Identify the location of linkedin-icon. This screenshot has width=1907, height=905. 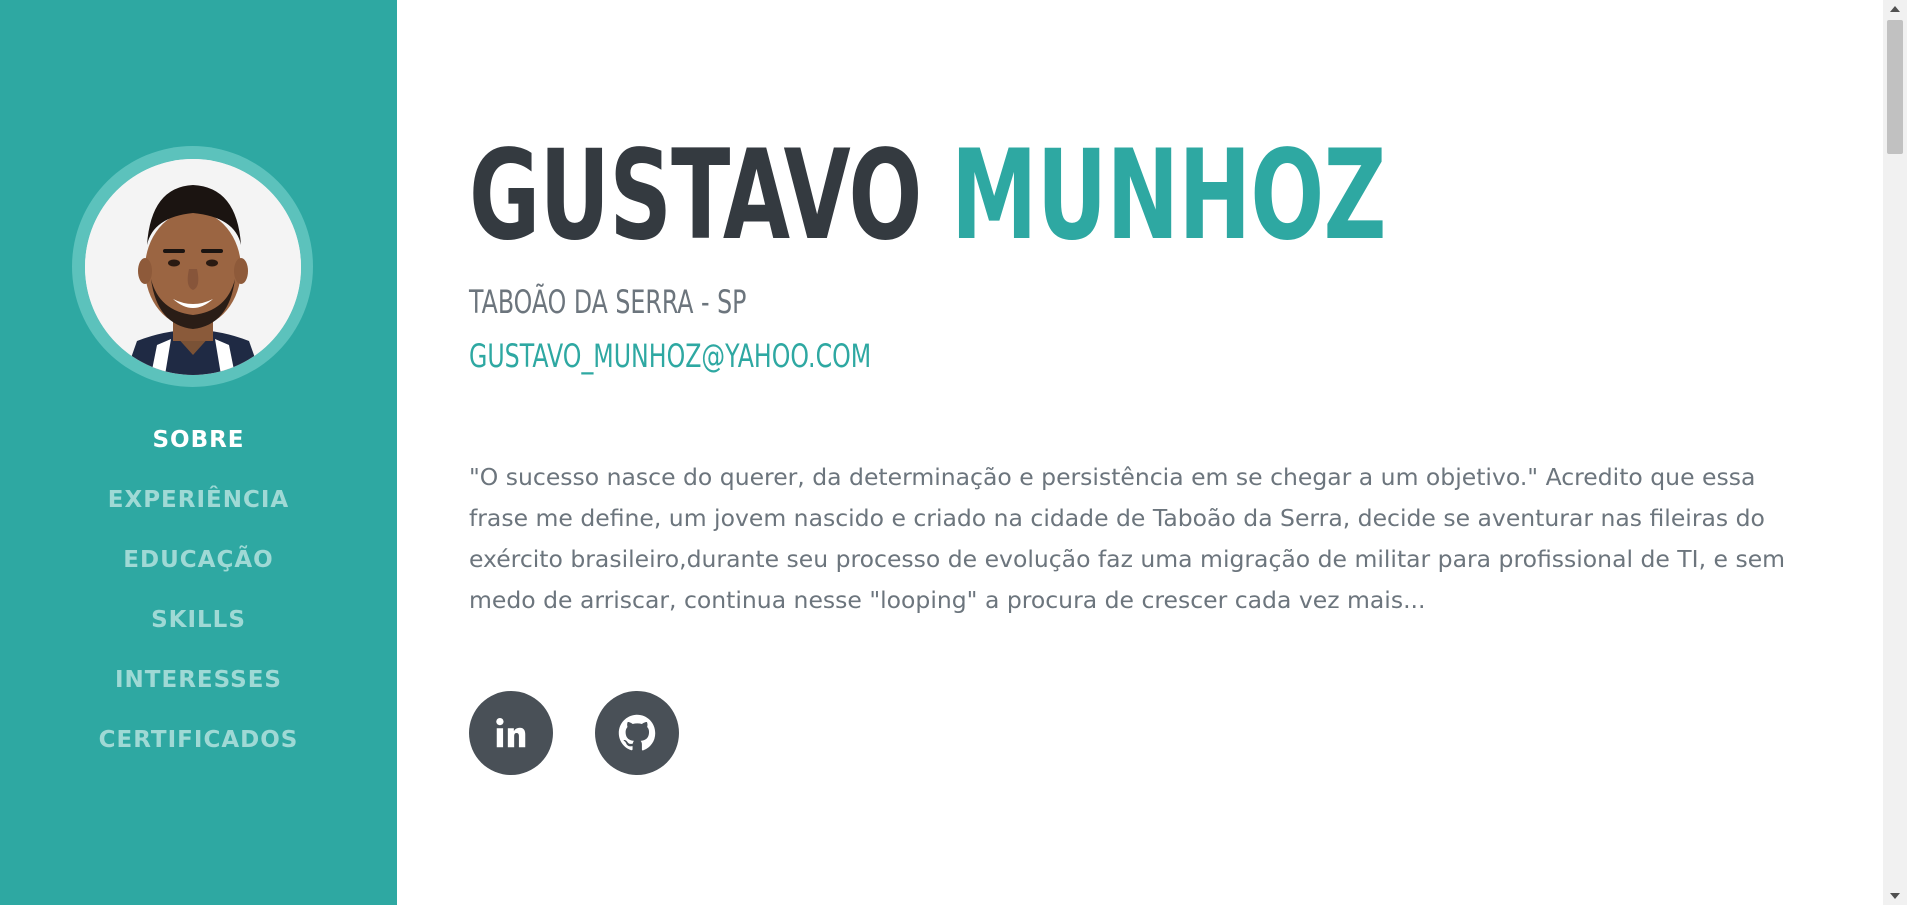
(511, 732).